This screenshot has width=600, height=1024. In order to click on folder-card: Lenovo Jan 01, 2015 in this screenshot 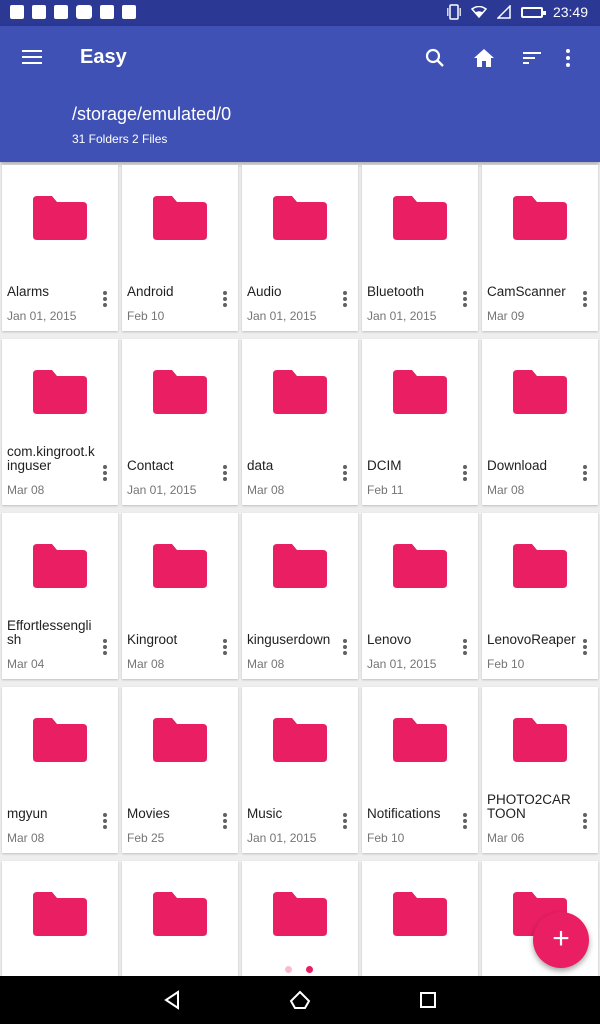, I will do `click(420, 596)`.